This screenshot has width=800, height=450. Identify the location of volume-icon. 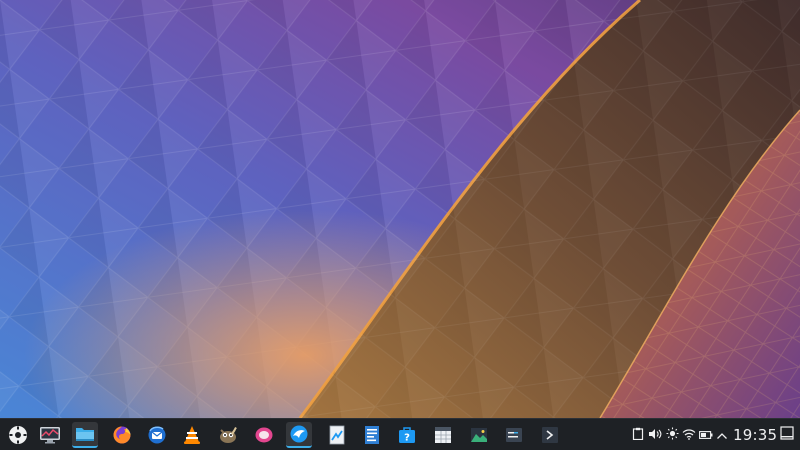
(655, 434).